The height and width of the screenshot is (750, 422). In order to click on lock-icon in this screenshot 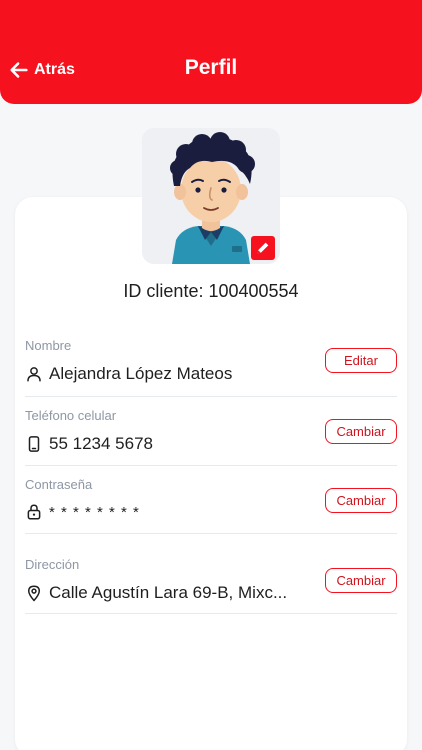, I will do `click(34, 512)`.